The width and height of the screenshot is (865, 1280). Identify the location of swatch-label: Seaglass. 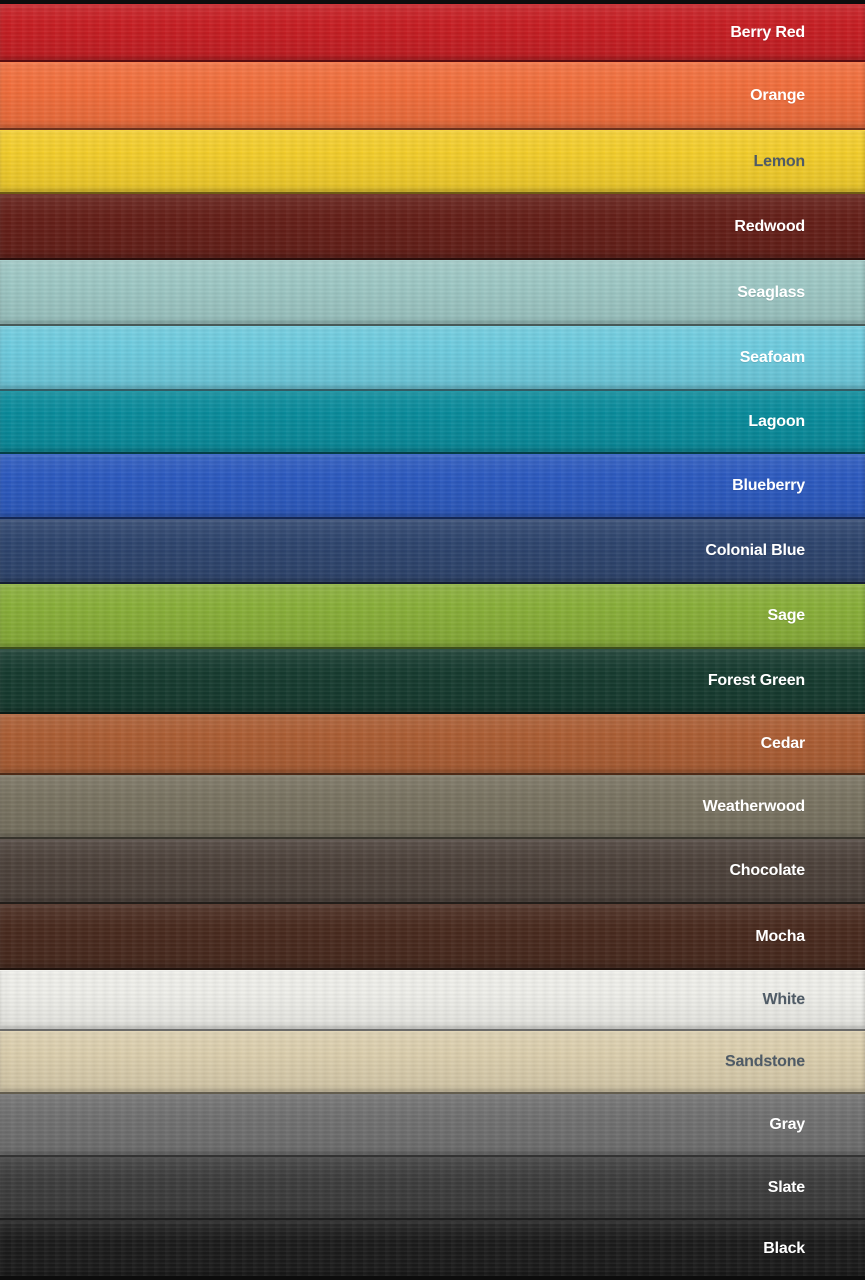
(771, 292).